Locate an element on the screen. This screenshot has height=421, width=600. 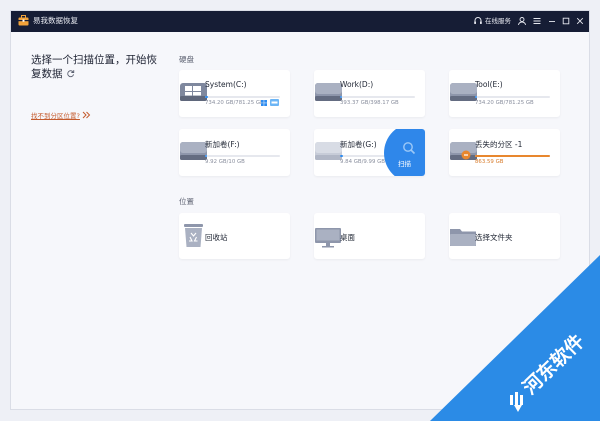
location-name: 桌面 is located at coordinates (347, 237).